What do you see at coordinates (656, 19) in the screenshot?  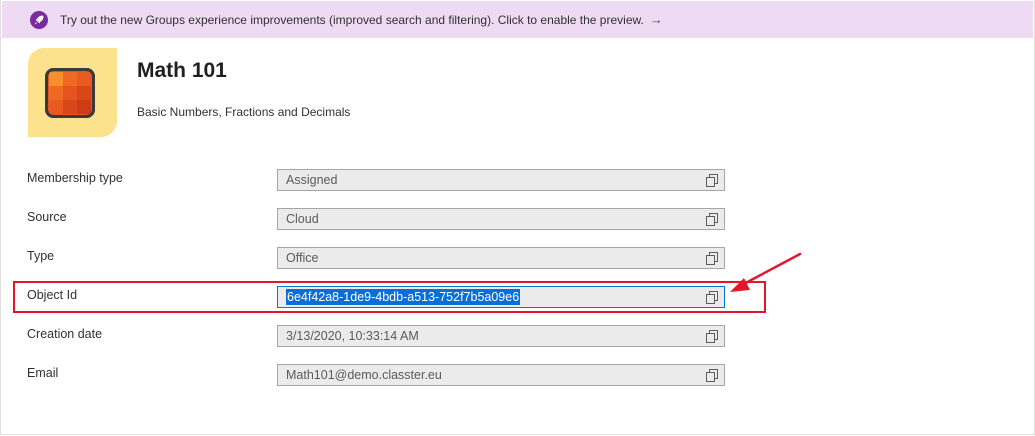 I see `arrow-right-icon: →` at bounding box center [656, 19].